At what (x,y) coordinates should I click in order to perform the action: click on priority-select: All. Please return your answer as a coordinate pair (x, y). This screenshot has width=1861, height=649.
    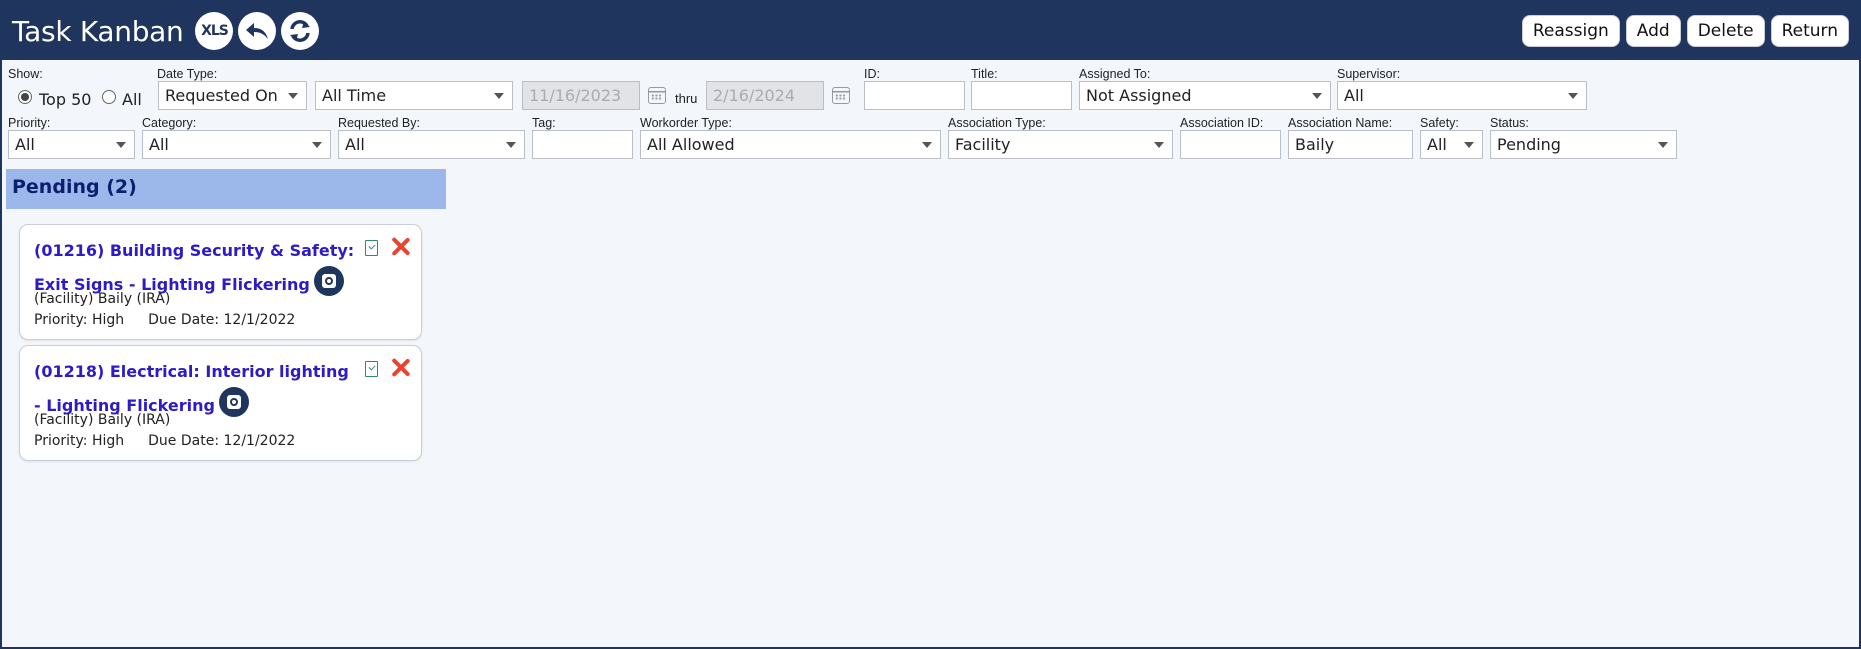
    Looking at the image, I should click on (71, 144).